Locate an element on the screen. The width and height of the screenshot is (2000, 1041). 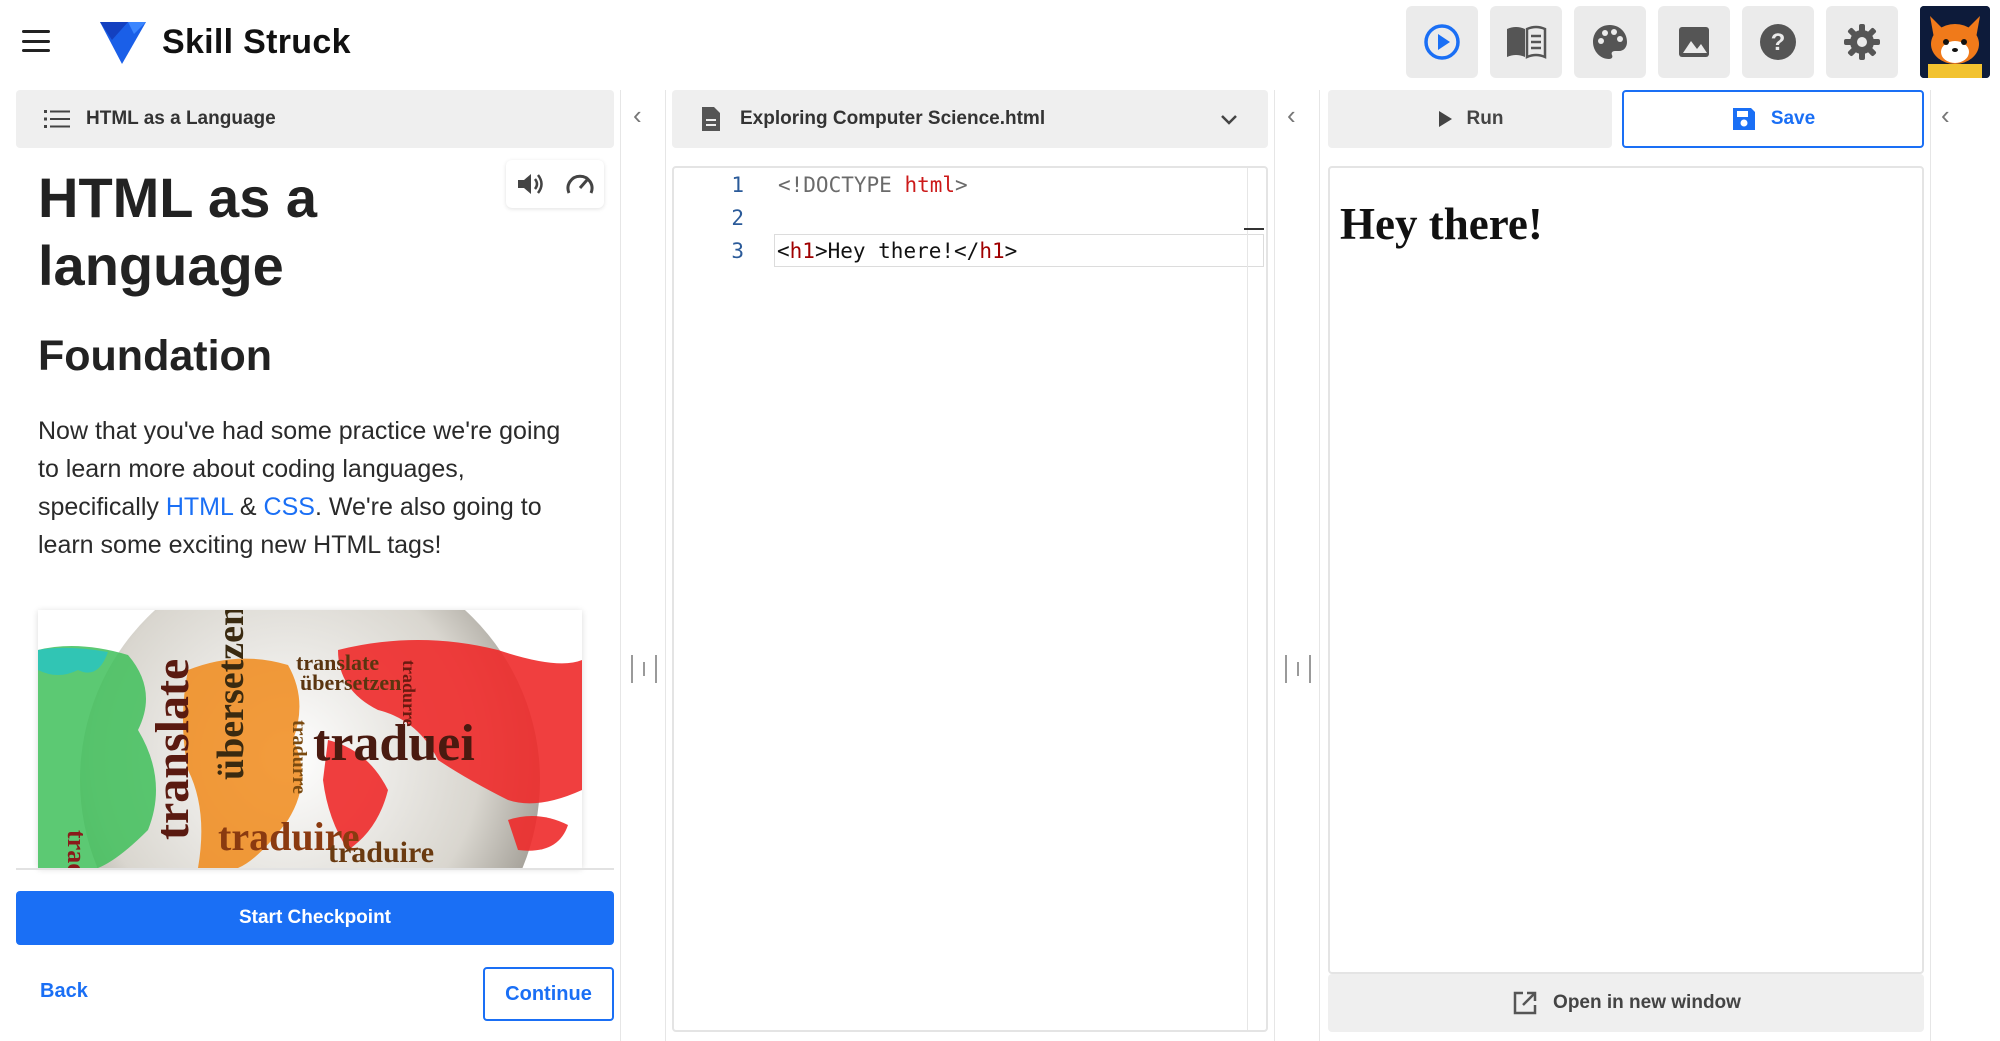
line-number: 2 is located at coordinates (737, 217).